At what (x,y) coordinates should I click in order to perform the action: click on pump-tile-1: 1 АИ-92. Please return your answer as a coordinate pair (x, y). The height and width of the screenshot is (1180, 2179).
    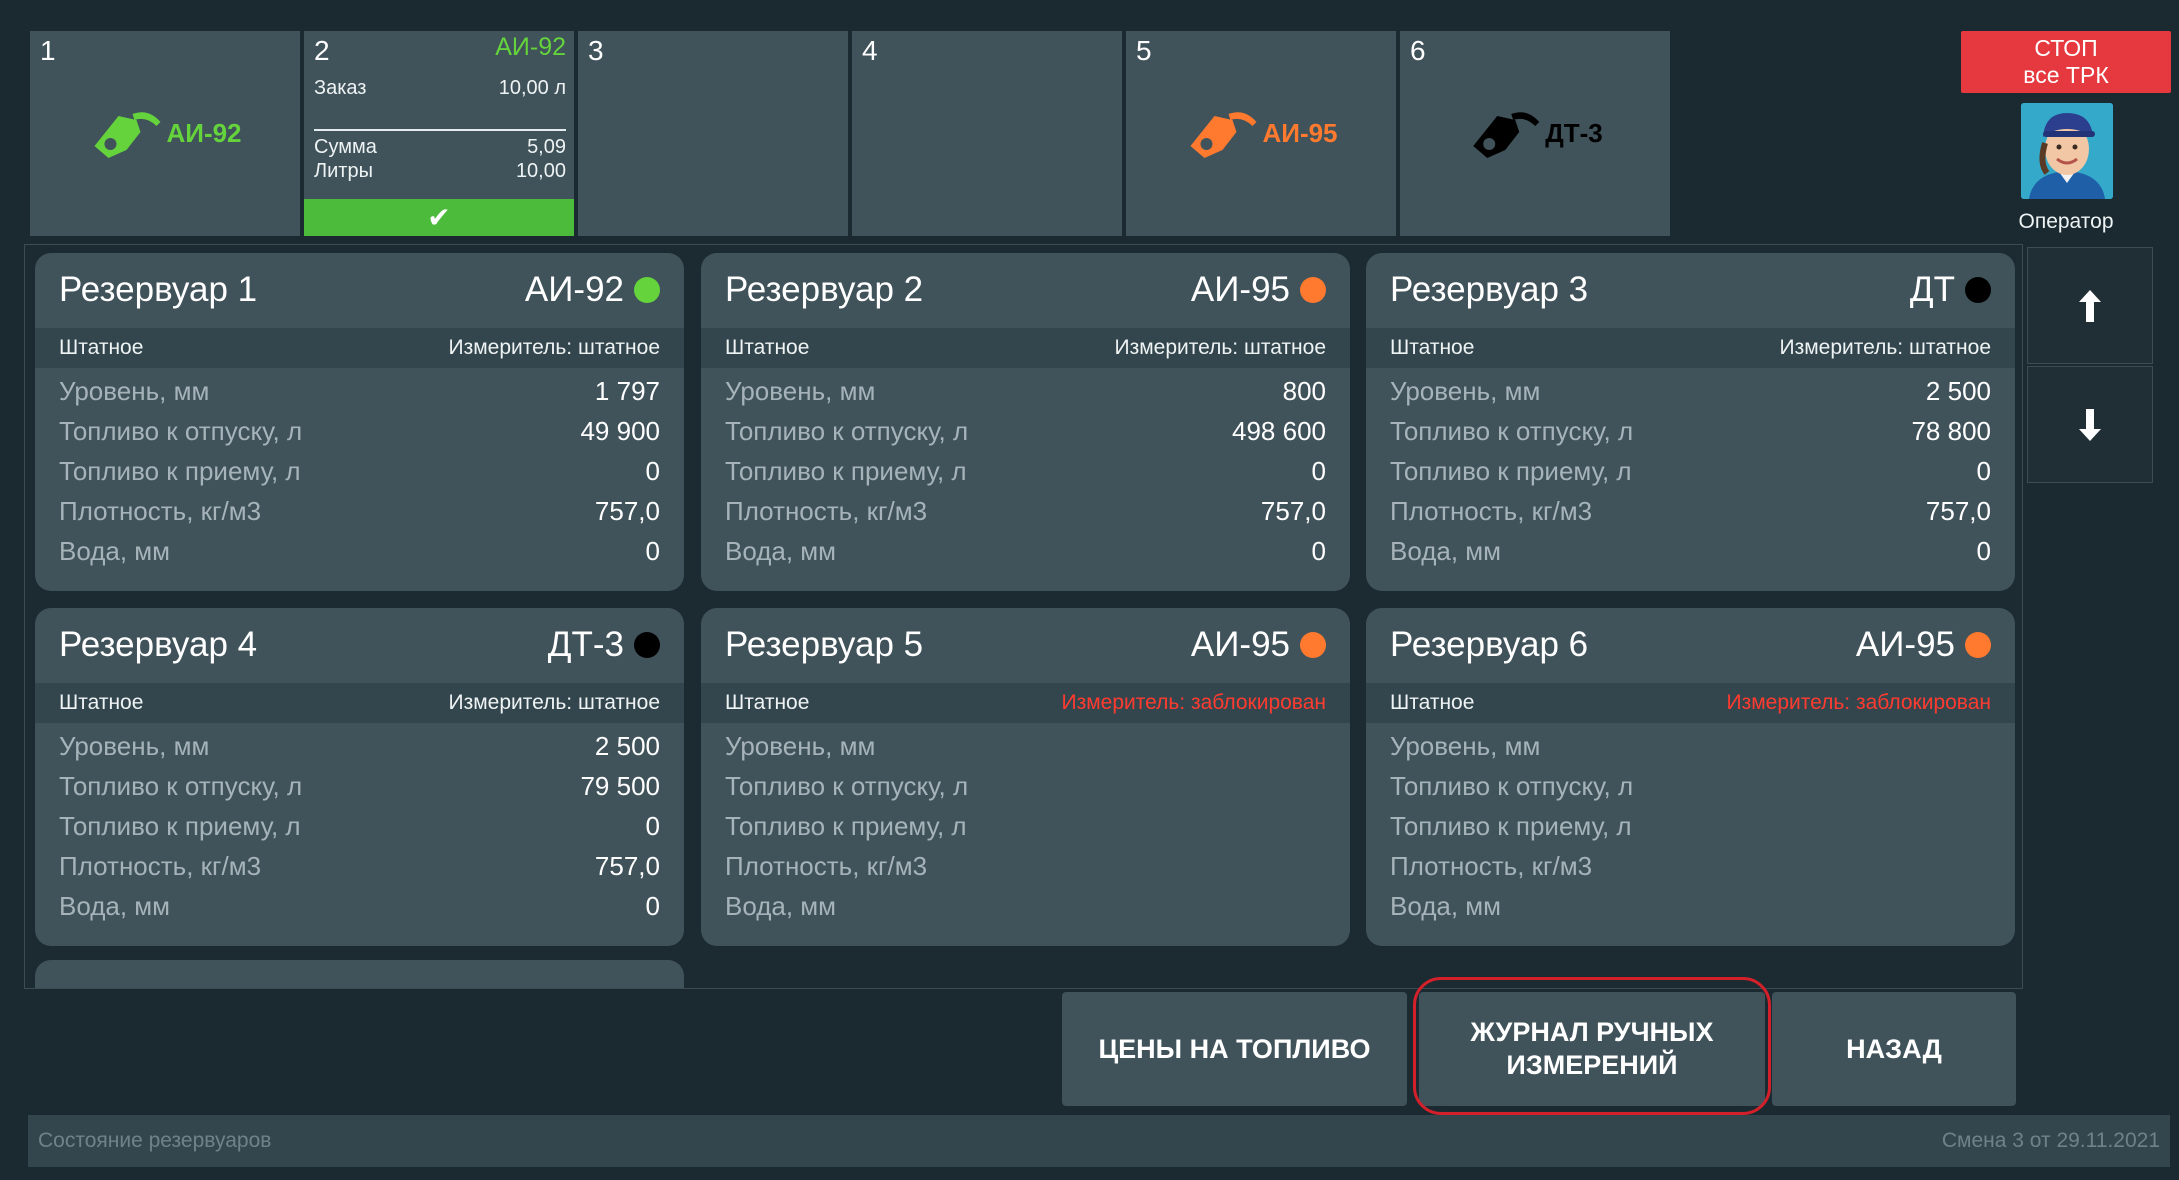
    Looking at the image, I should click on (165, 133).